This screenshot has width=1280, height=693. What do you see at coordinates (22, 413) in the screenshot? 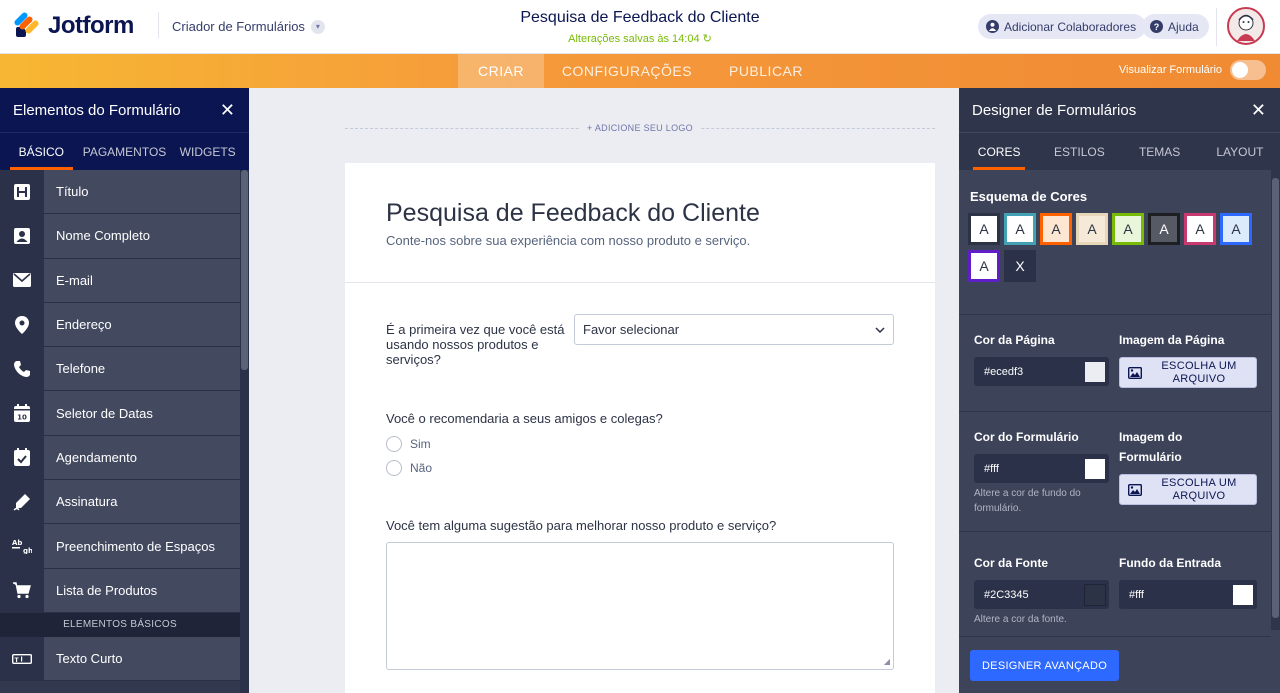
I see `calendar-icon: 10` at bounding box center [22, 413].